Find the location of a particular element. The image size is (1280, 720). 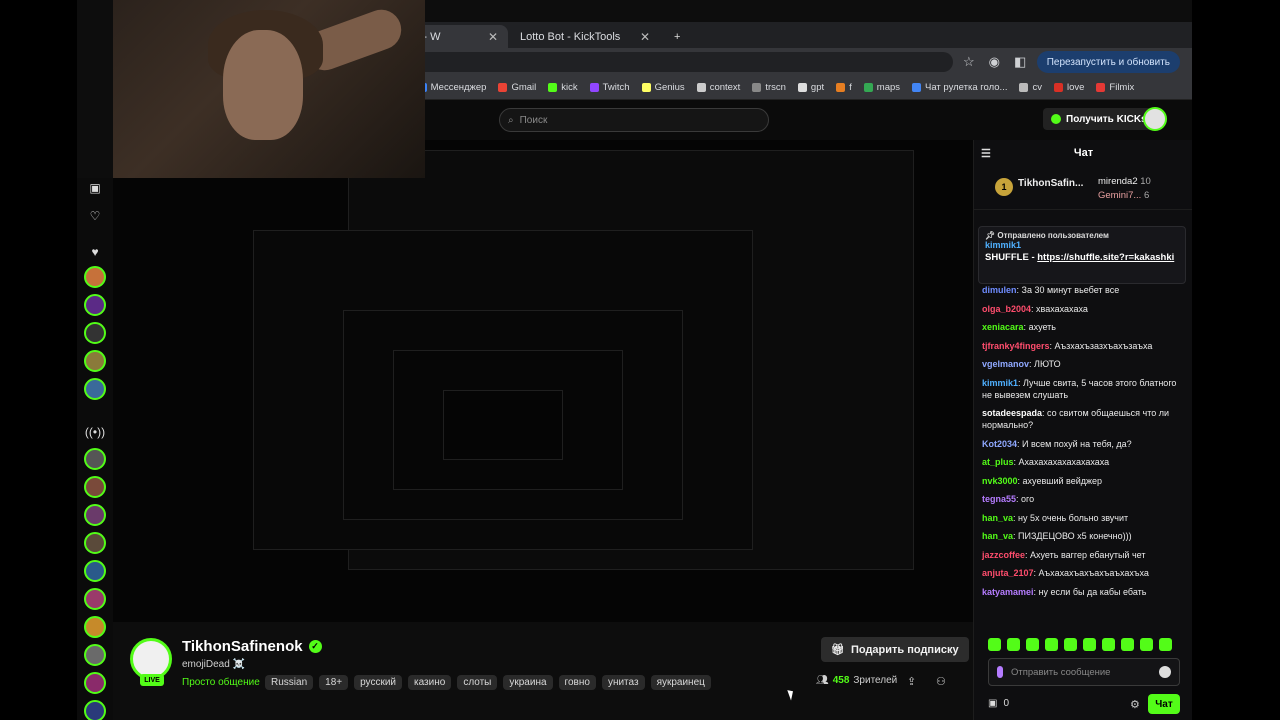

gear-icon: ⚙ is located at coordinates (1135, 704).